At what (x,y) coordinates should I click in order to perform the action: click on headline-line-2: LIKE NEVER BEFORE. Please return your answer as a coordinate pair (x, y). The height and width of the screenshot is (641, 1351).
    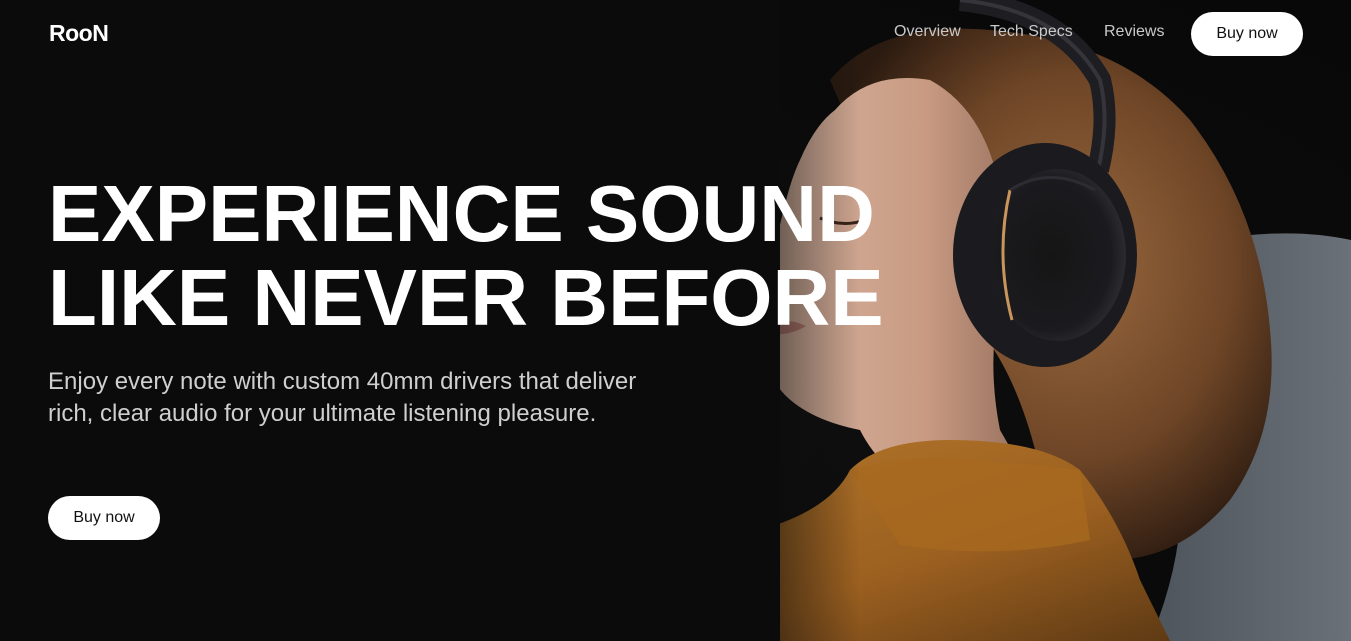
    Looking at the image, I should click on (466, 297).